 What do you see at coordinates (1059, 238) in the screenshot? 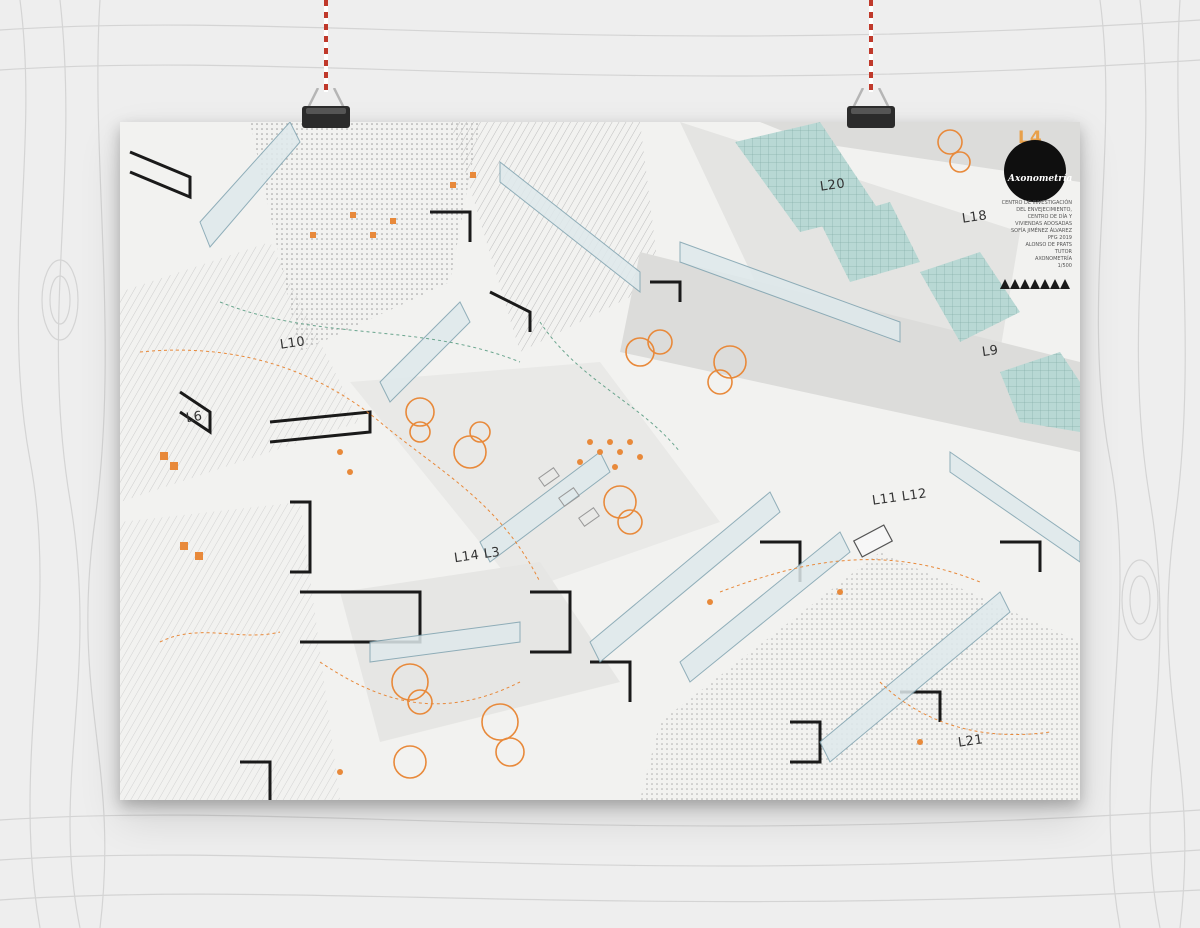
I see `info-line: PFG 2019` at bounding box center [1059, 238].